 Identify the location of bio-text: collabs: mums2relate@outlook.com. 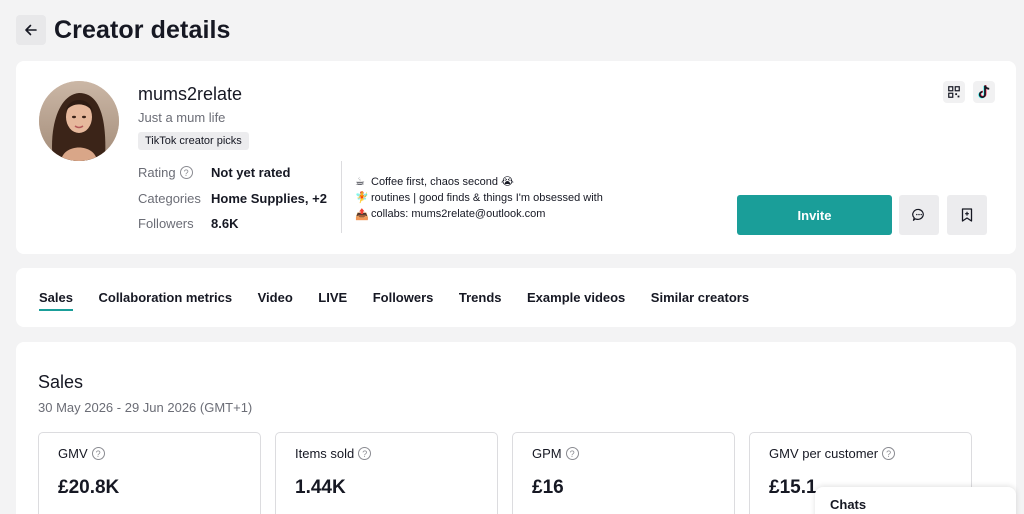
(458, 214).